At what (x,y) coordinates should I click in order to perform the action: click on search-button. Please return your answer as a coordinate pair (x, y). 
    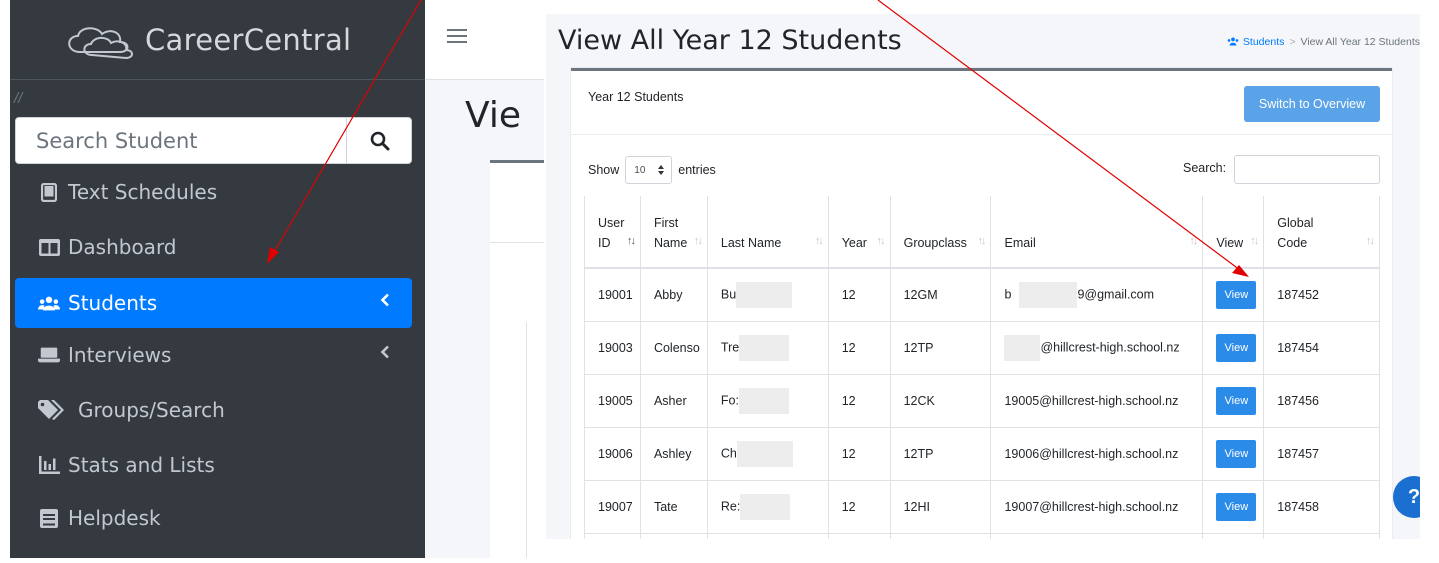
    Looking at the image, I should click on (379, 140).